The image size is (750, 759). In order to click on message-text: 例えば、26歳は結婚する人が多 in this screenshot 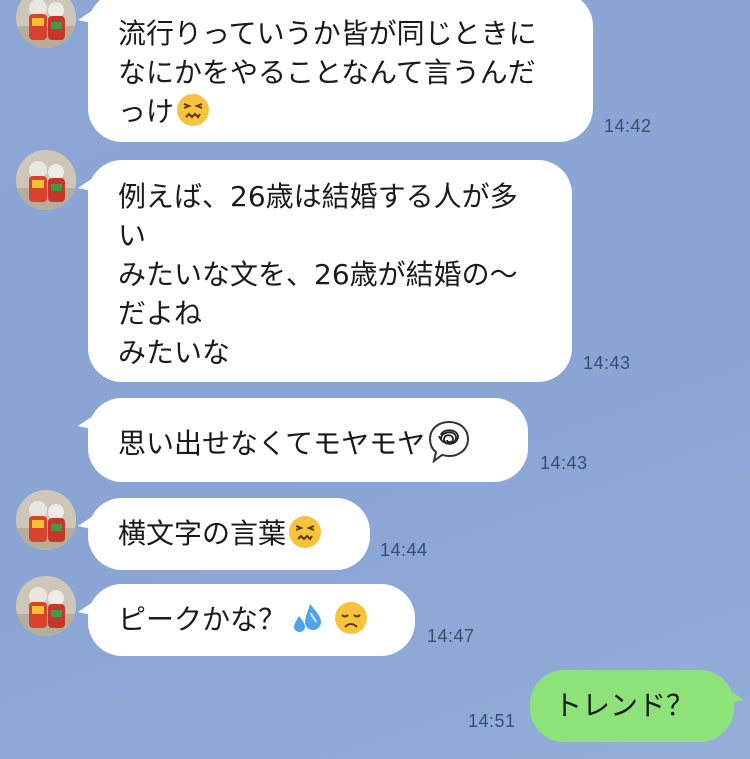, I will do `click(318, 196)`.